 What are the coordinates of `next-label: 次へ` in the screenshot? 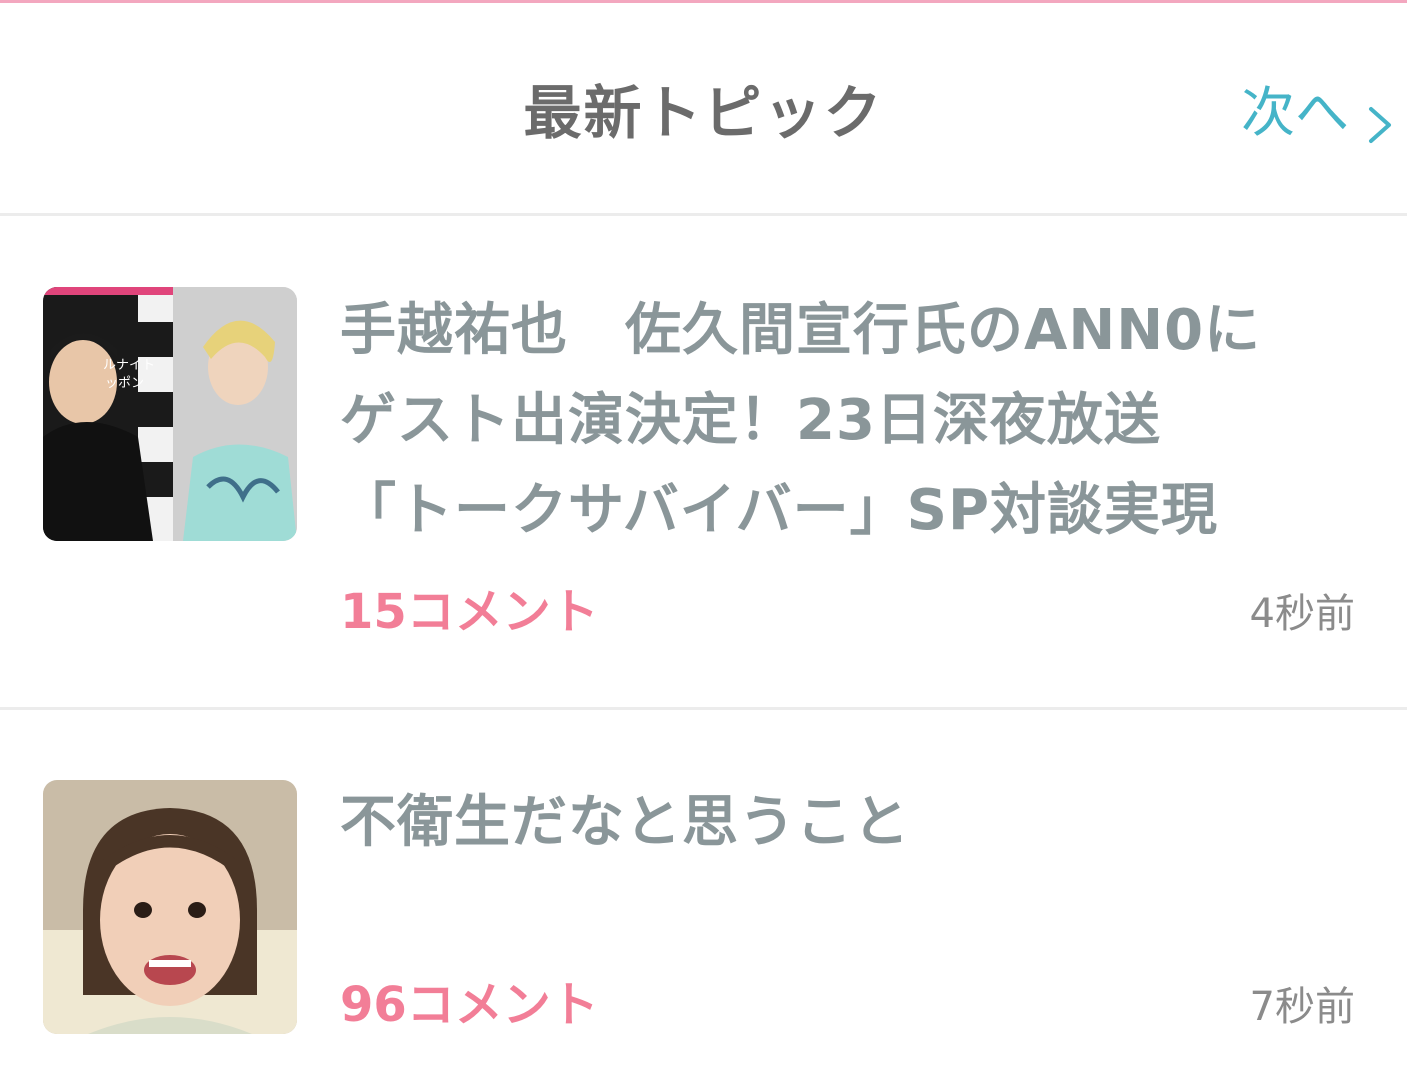 It's located at (1295, 112).